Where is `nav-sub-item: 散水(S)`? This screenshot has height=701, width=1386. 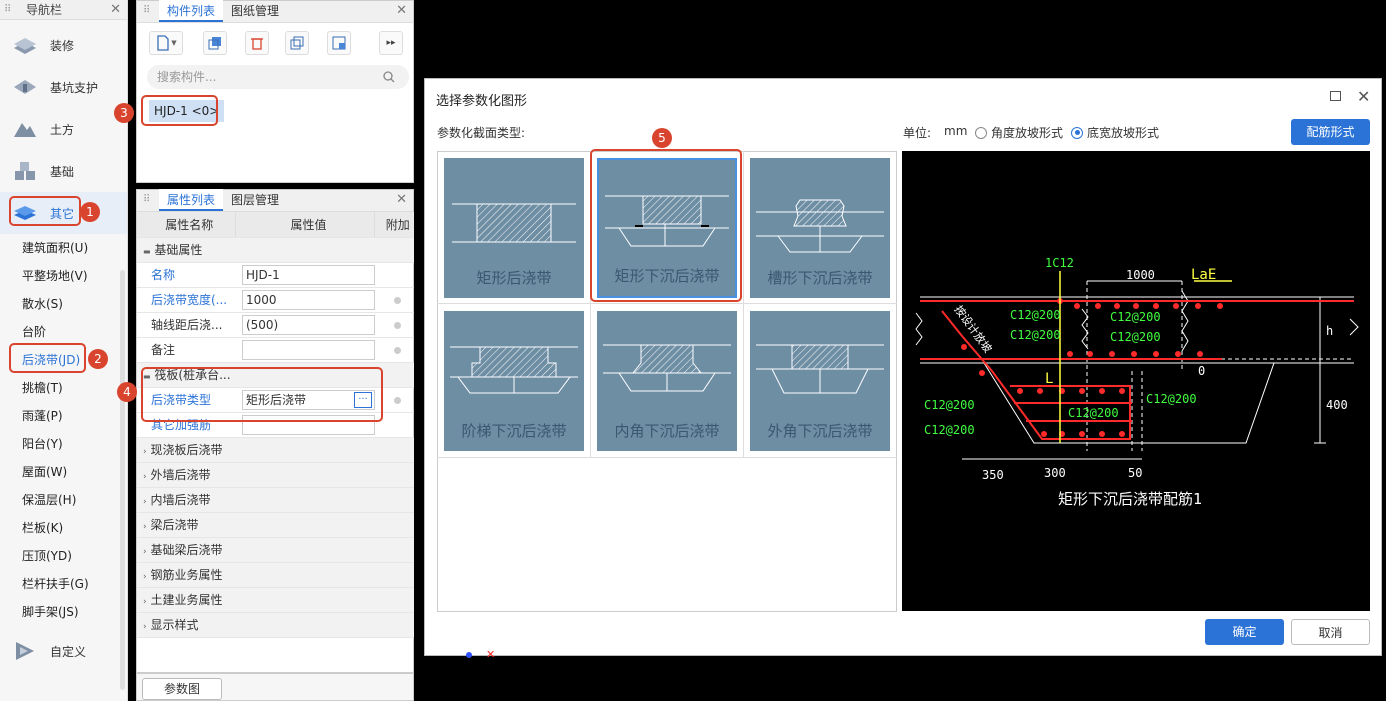 nav-sub-item: 散水(S) is located at coordinates (63, 304).